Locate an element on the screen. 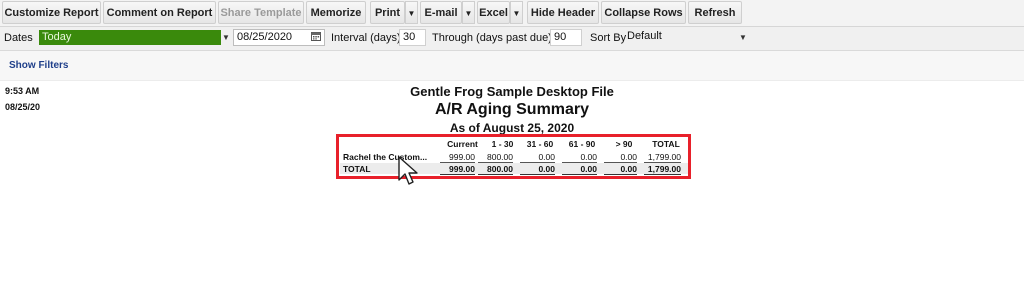  through-label: Through (days past due) is located at coordinates (492, 38).